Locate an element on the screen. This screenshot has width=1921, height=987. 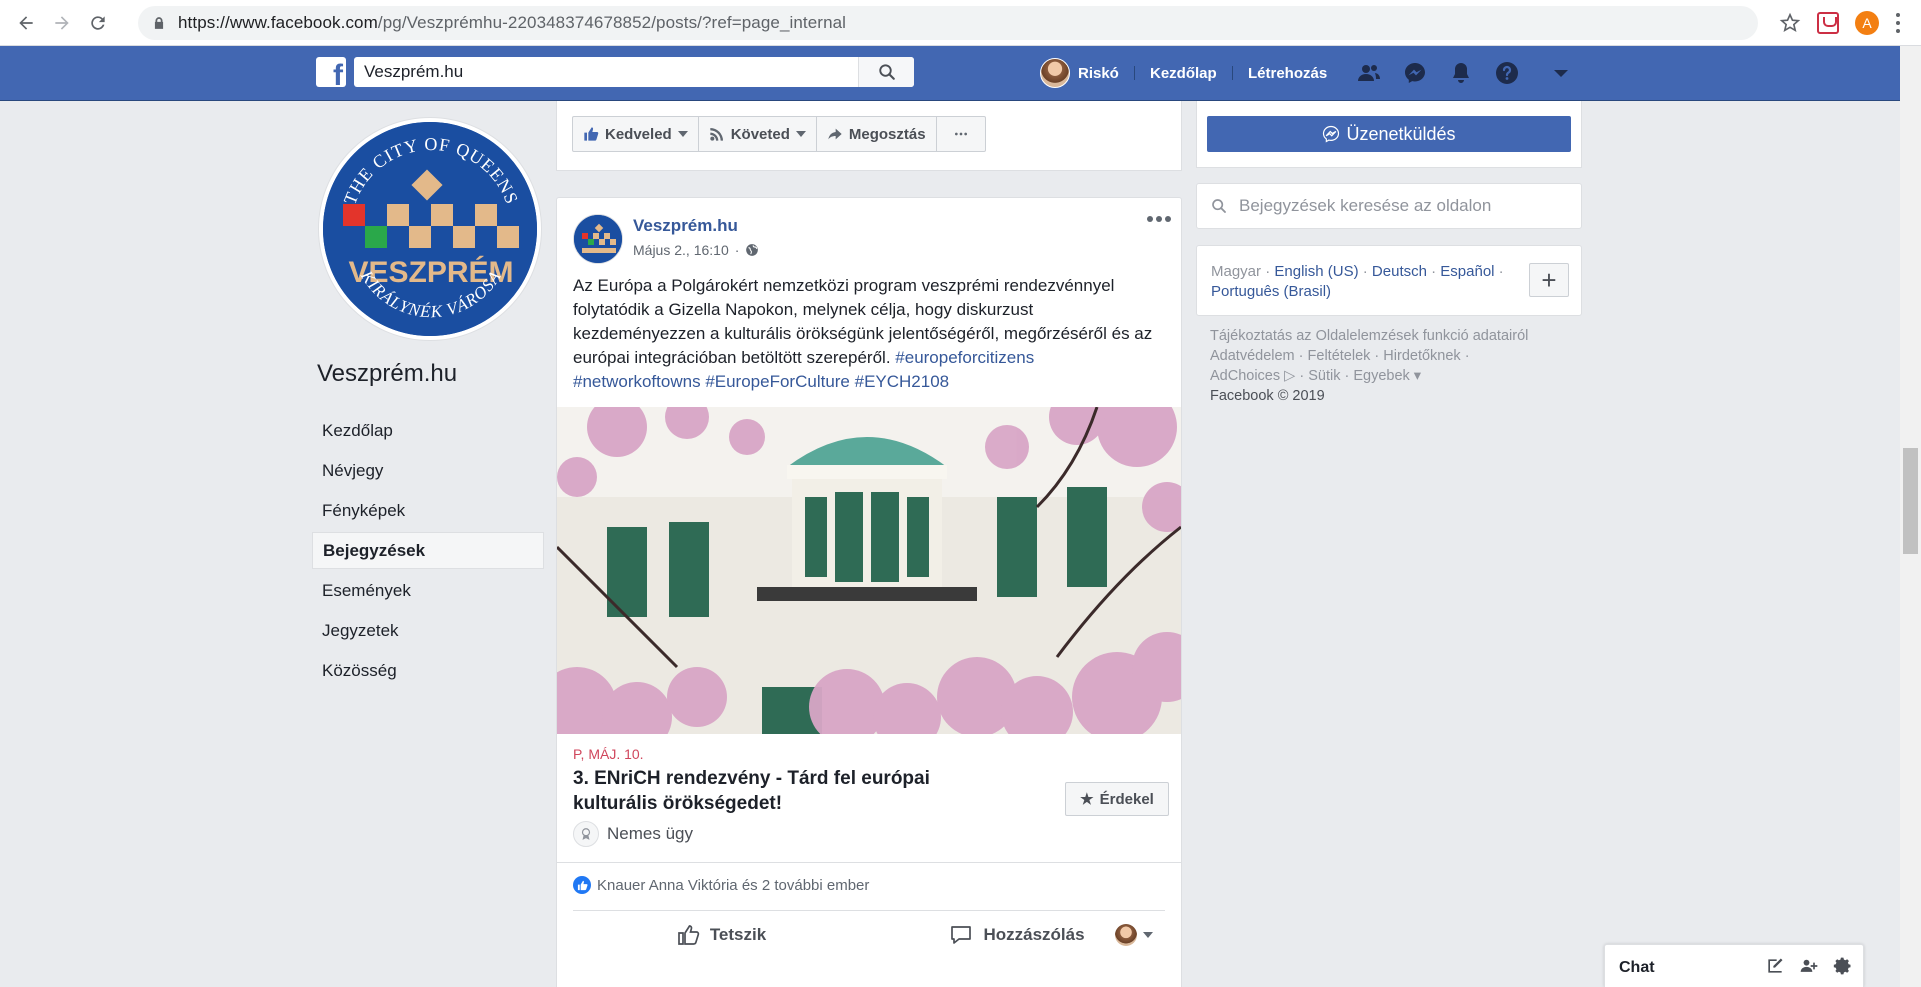
share-page-button: Megosztás is located at coordinates (877, 134).